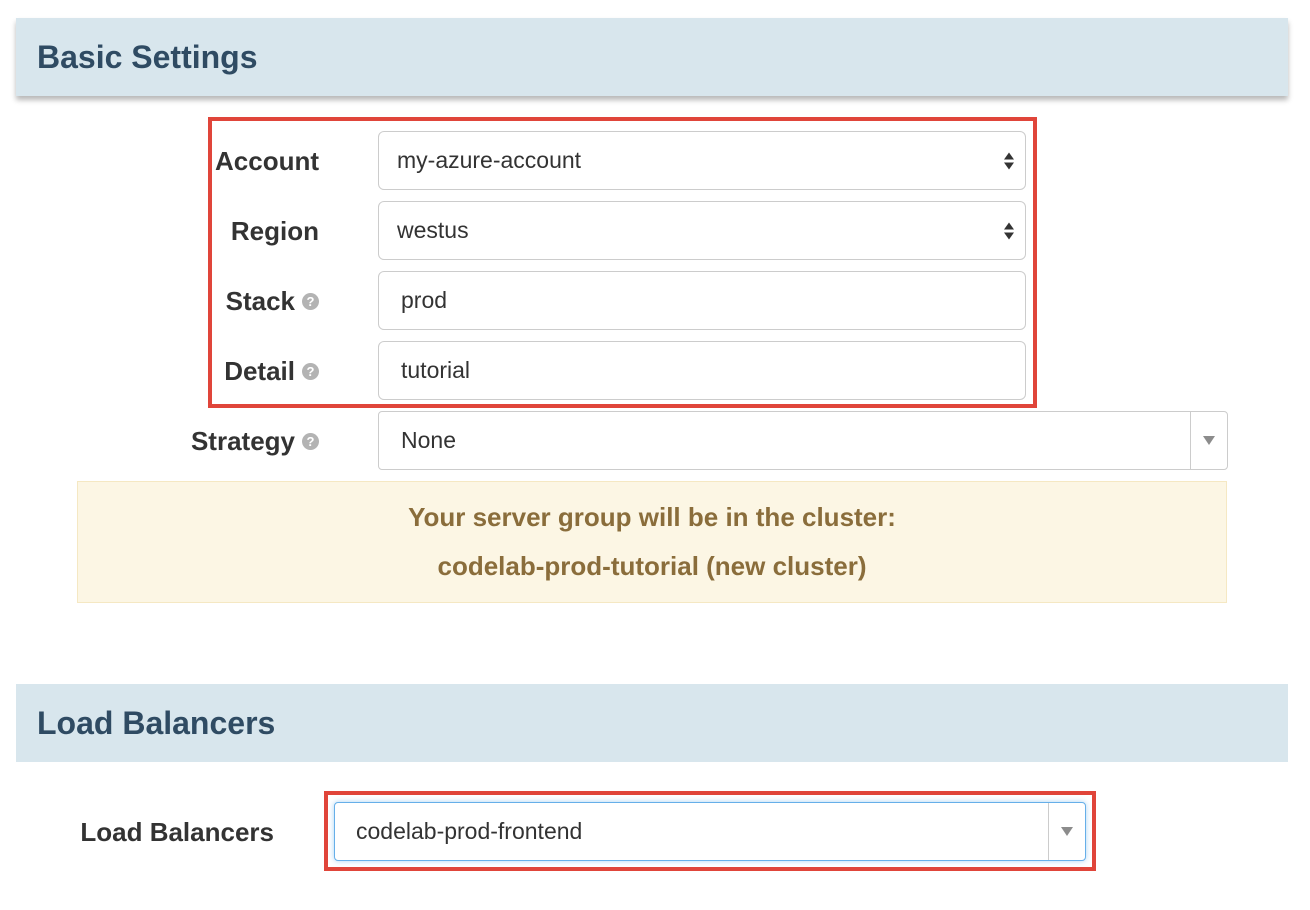 The image size is (1310, 910). I want to click on load-balancers-dropdown-value: codelab-prod-frontend, so click(469, 831).